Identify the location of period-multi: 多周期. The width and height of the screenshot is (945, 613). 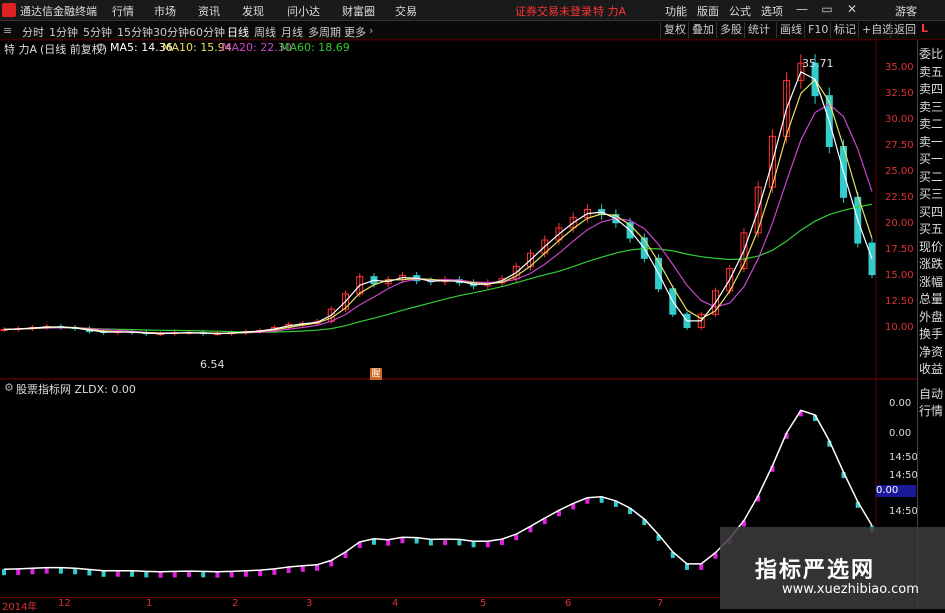
(324, 32).